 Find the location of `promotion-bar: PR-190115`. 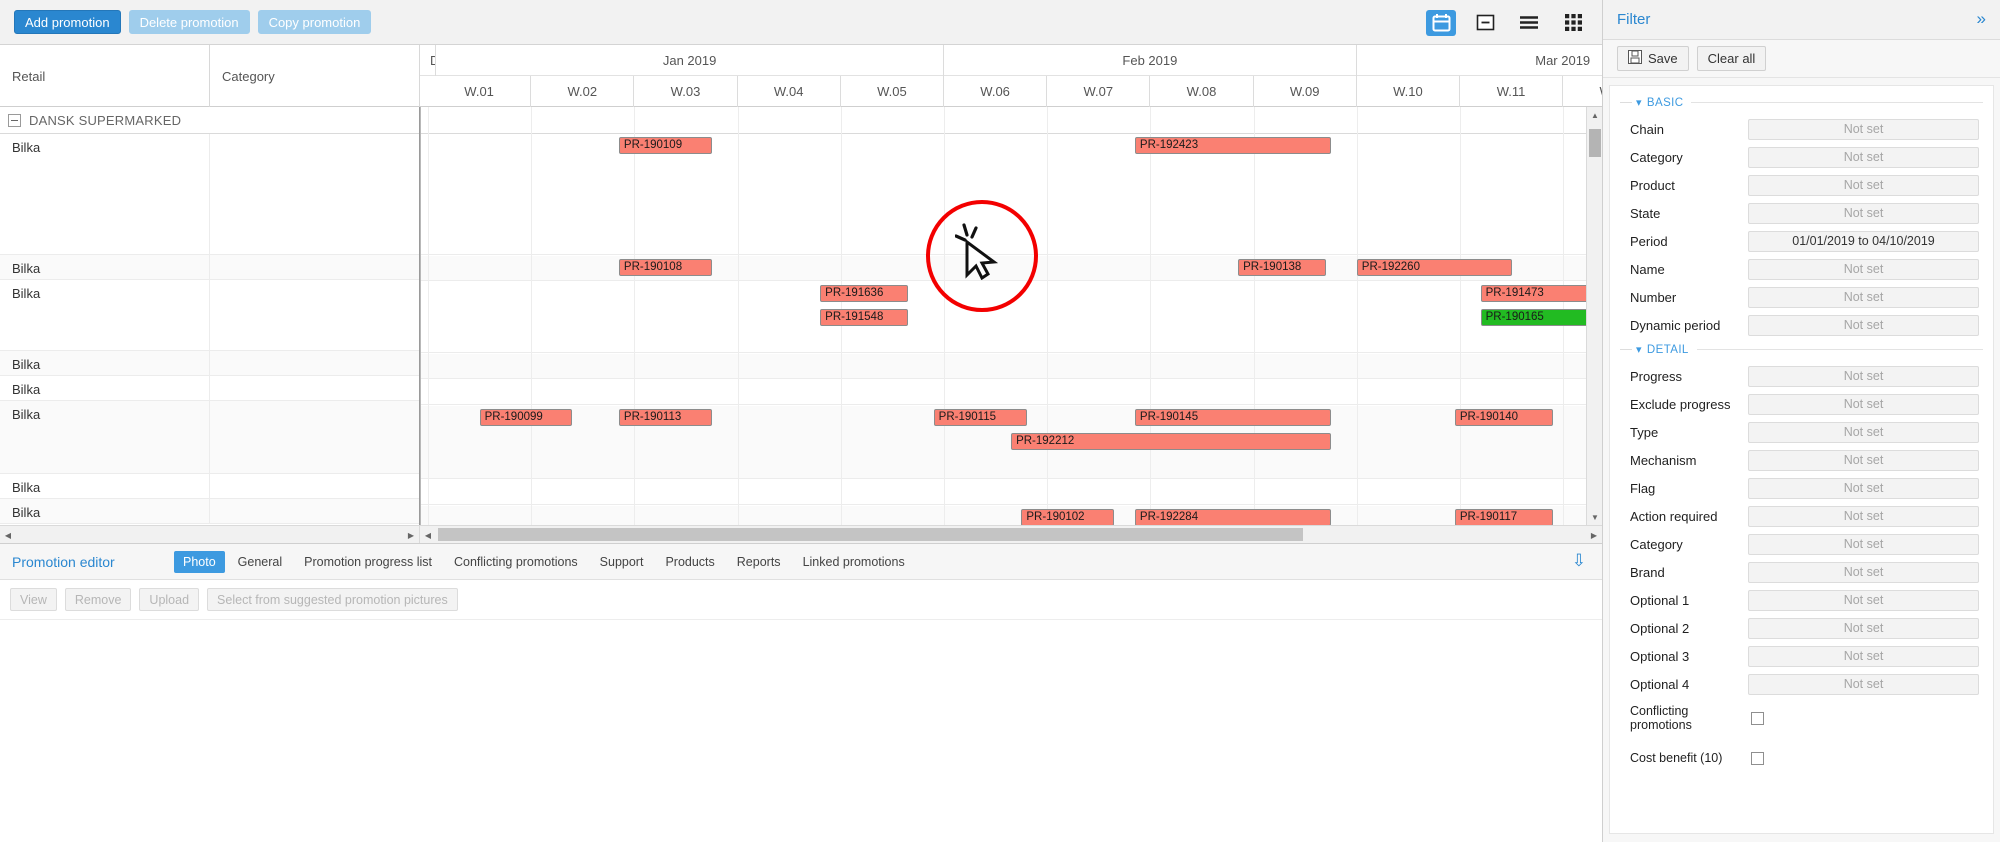

promotion-bar: PR-190115 is located at coordinates (980, 417).